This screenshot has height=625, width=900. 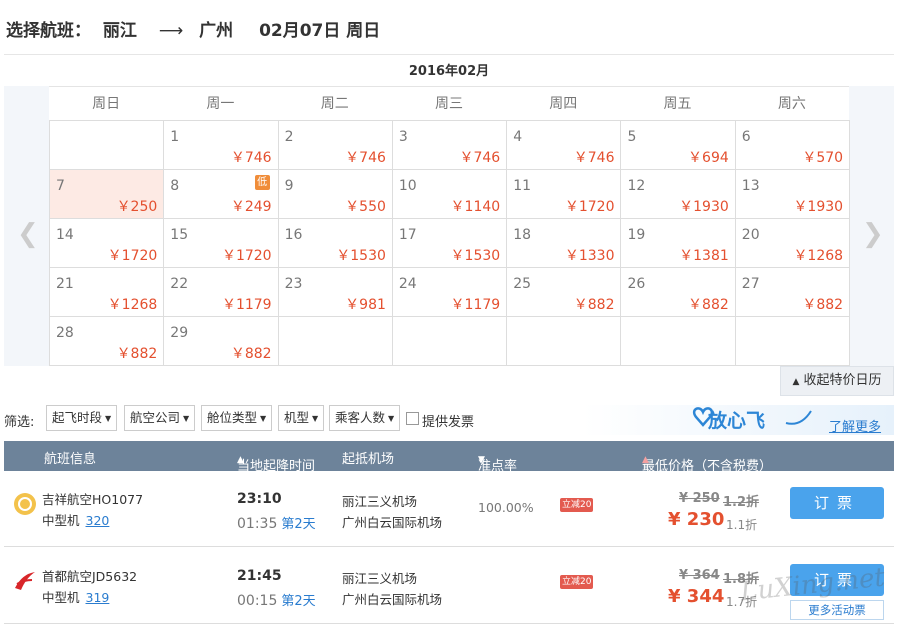 What do you see at coordinates (696, 596) in the screenshot?
I see `lowest-price: ¥ 344` at bounding box center [696, 596].